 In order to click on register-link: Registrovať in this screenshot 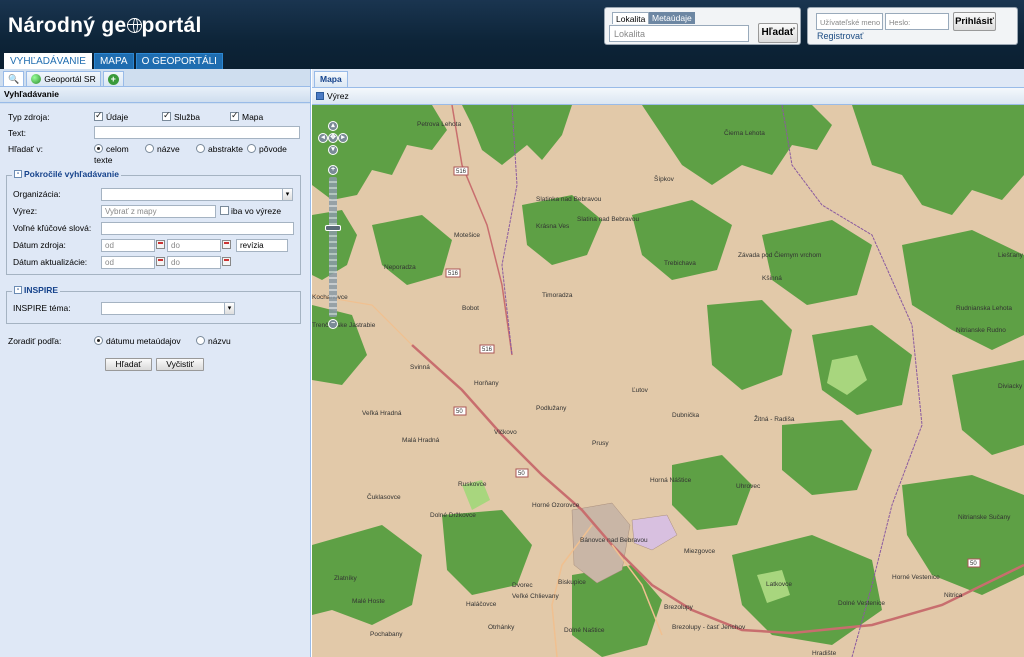, I will do `click(840, 36)`.